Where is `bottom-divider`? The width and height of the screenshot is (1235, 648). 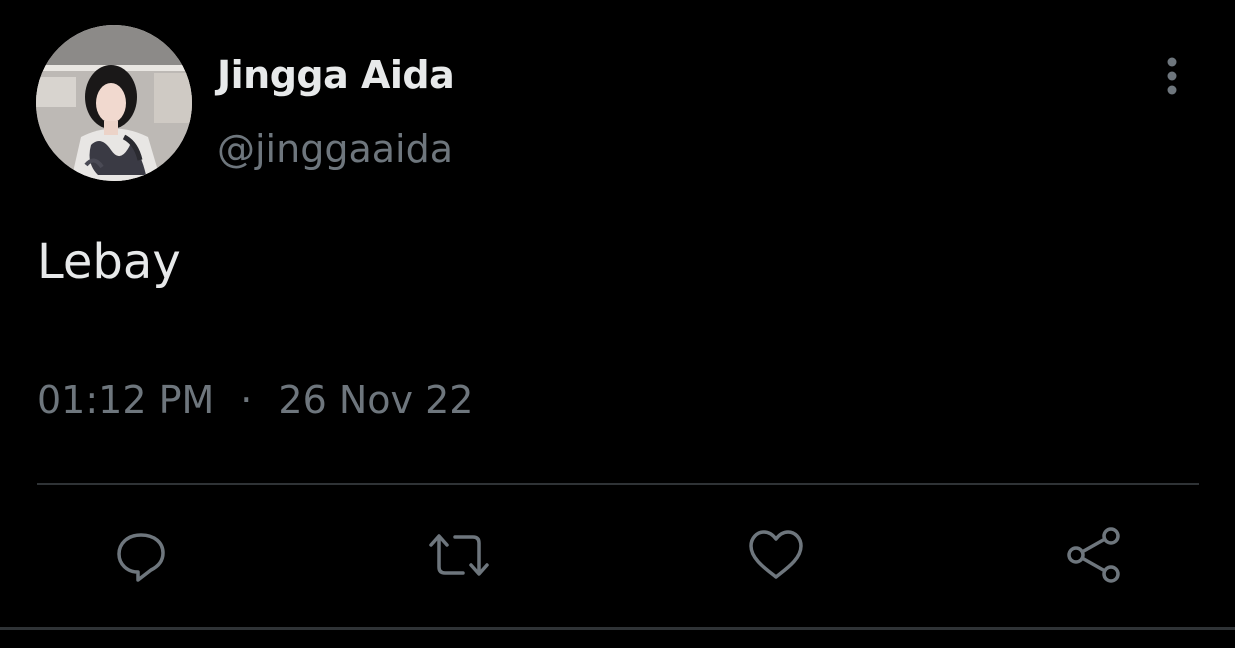
bottom-divider is located at coordinates (617, 628).